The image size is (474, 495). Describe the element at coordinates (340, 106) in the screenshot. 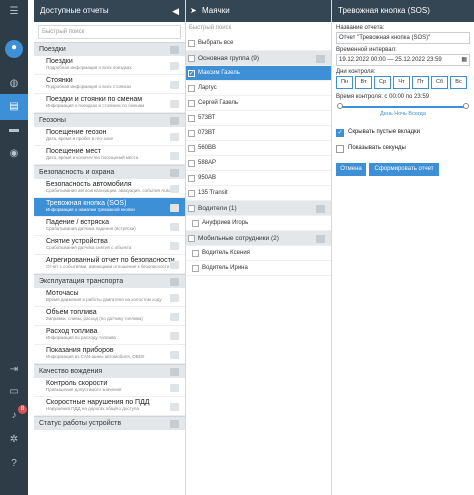

I see `slider-start-handle` at that location.